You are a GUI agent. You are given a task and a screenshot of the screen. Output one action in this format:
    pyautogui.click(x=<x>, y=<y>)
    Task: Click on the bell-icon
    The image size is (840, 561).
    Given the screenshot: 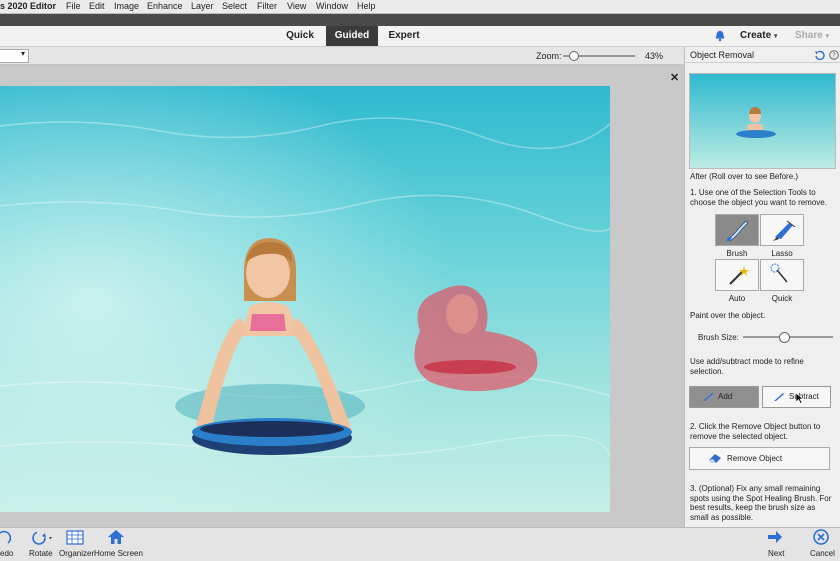 What is the action you would take?
    pyautogui.click(x=720, y=36)
    